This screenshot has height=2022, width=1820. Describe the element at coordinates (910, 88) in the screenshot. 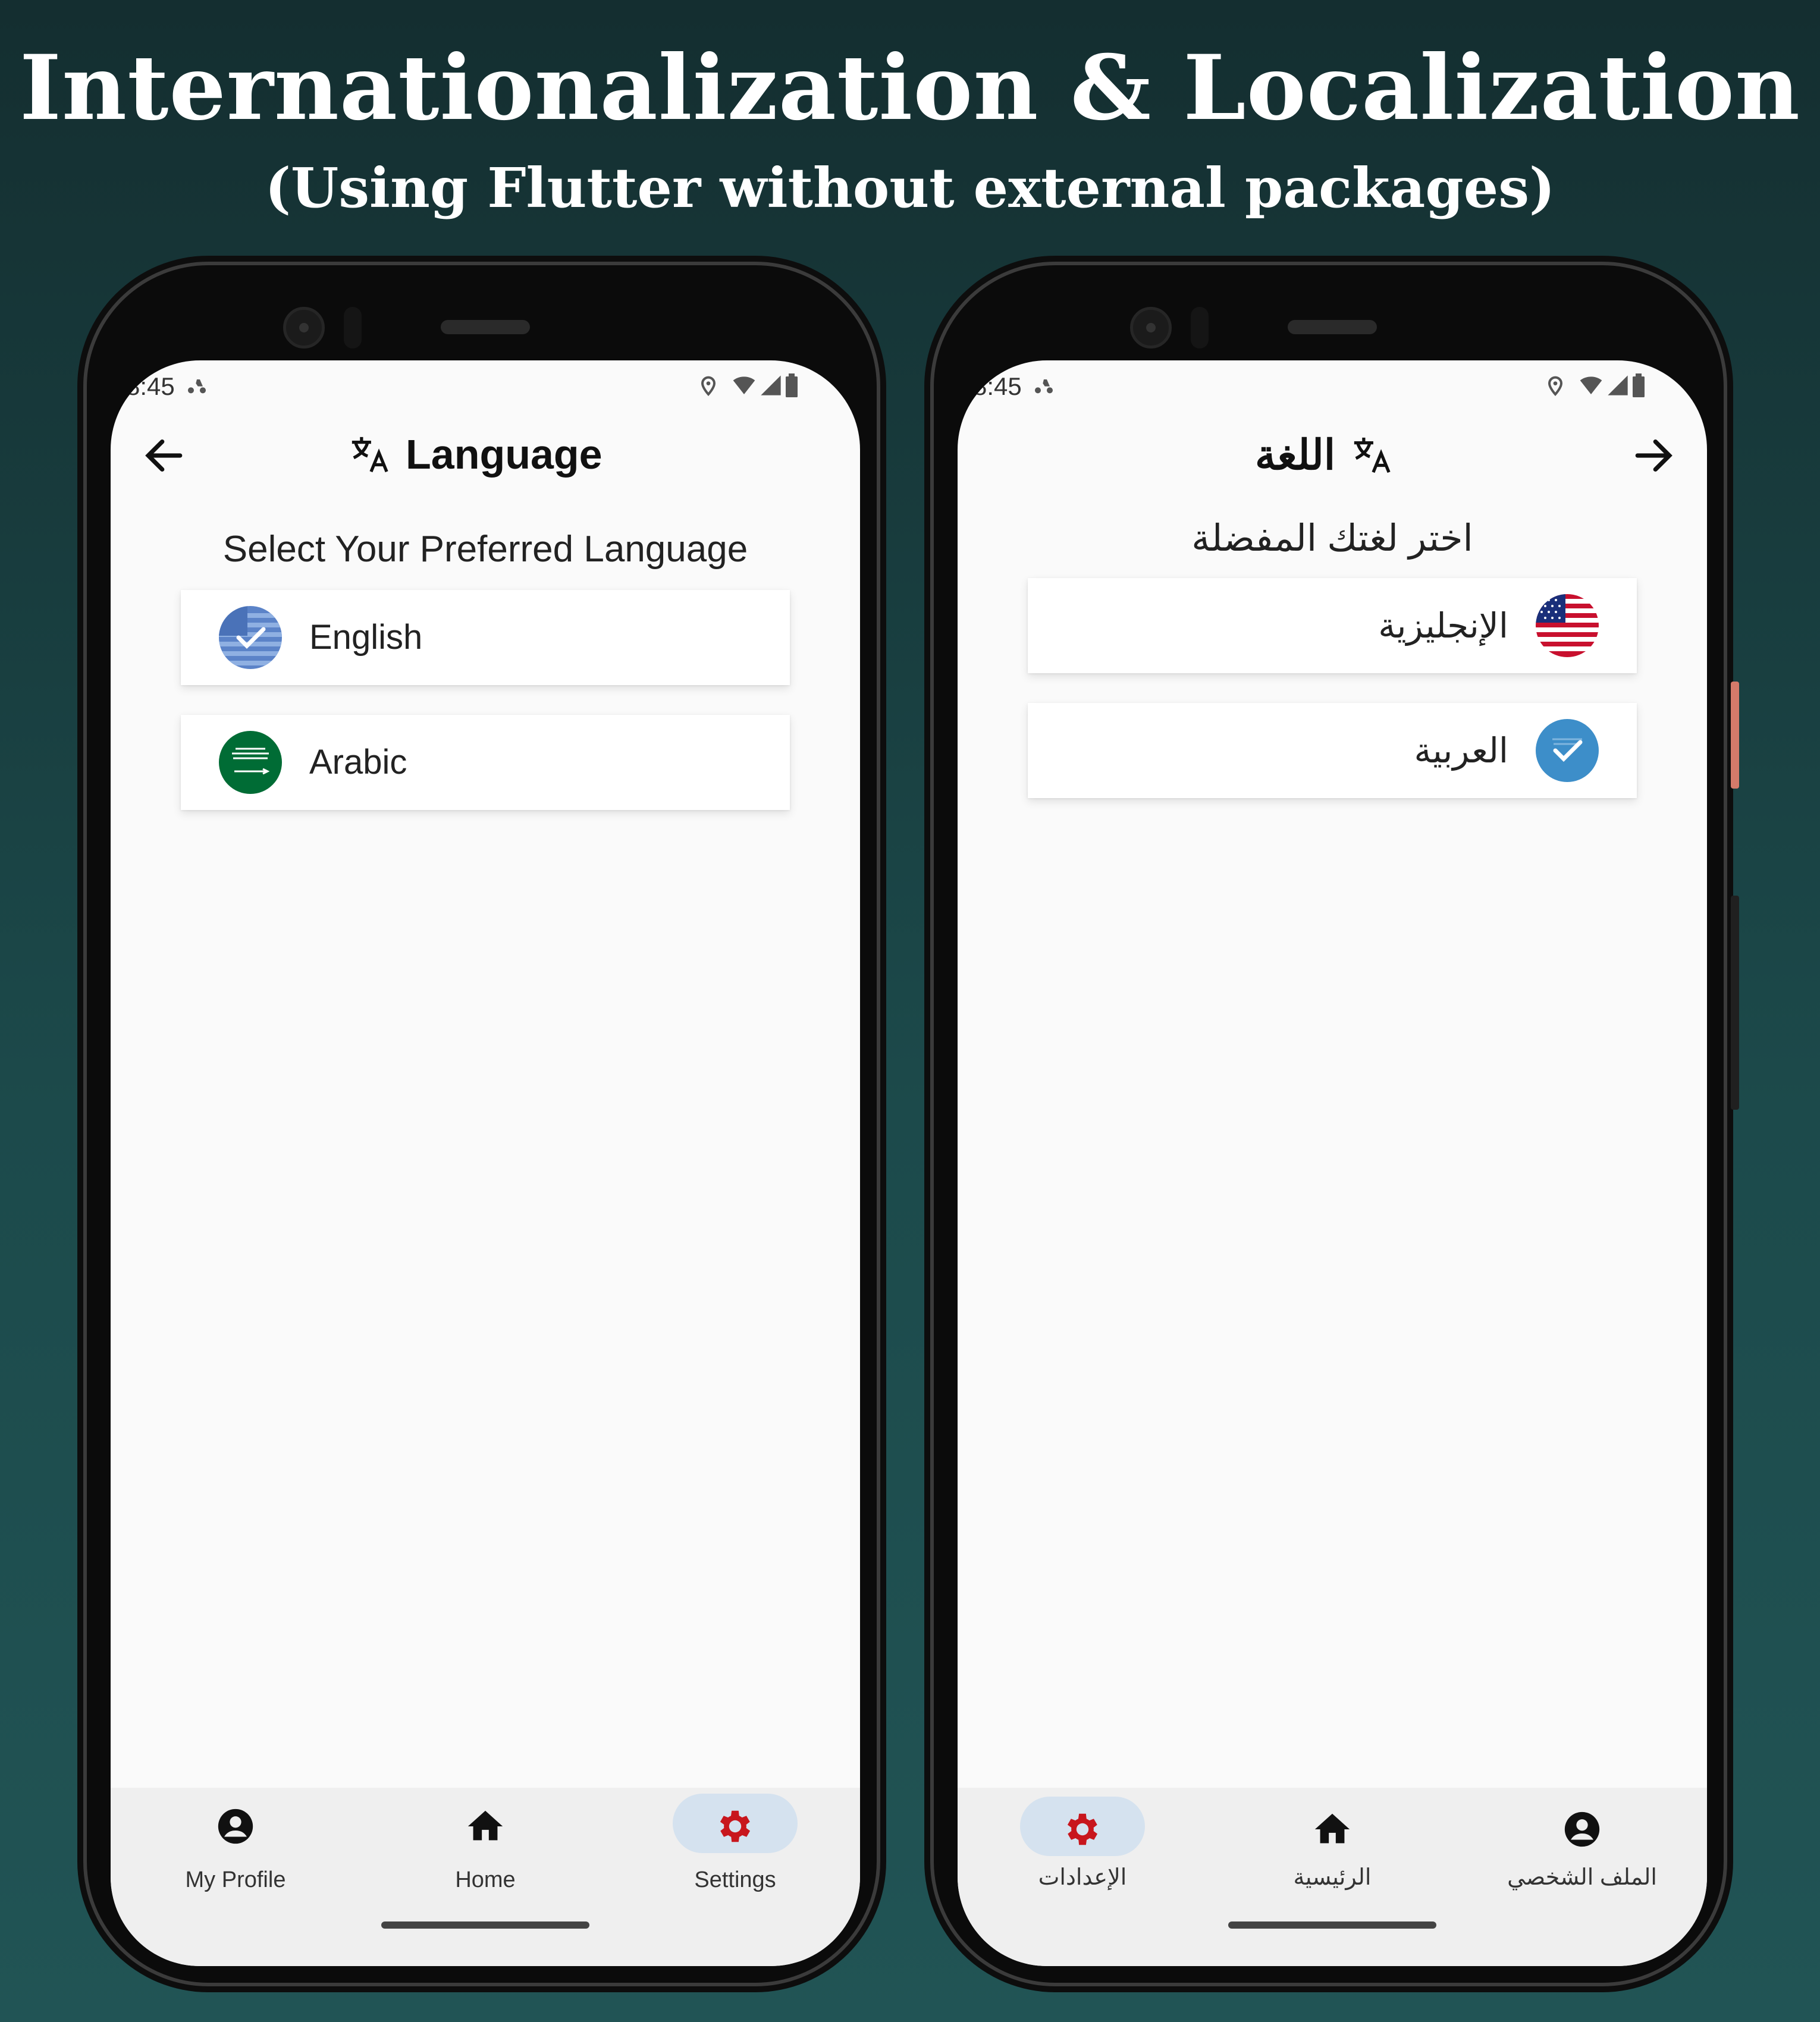

I see `banner-title: Internationalization & Localization` at that location.